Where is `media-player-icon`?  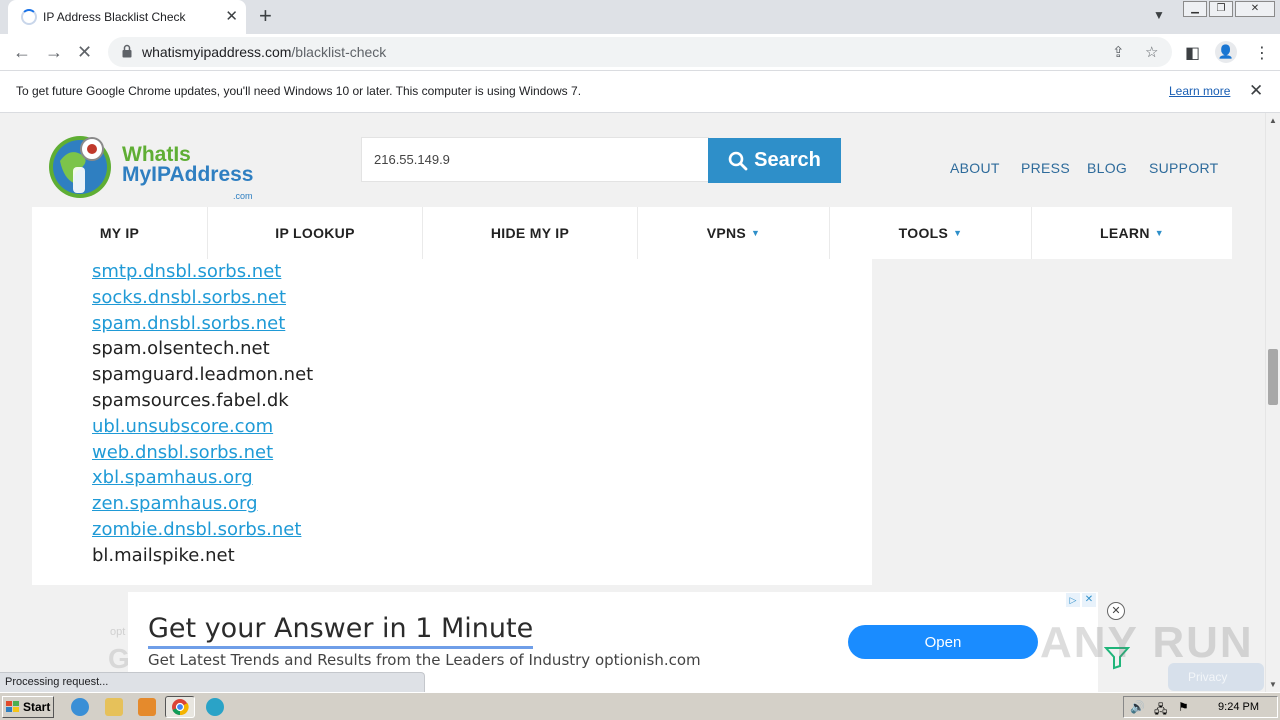 media-player-icon is located at coordinates (147, 707).